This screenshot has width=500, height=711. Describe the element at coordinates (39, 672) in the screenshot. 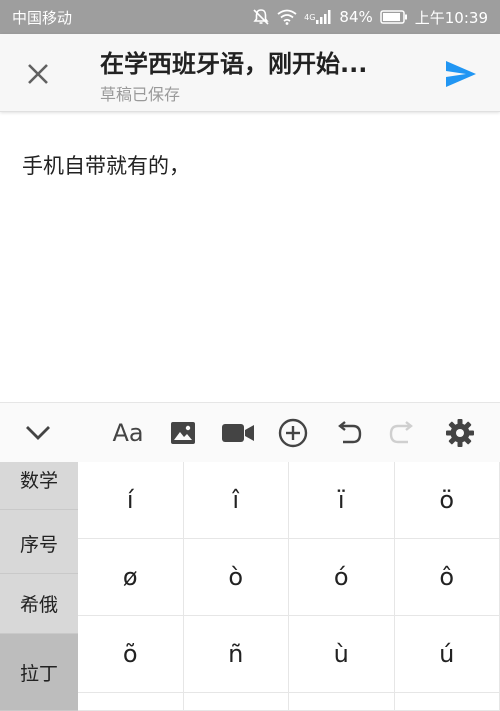

I see `category-latin: 拉丁` at that location.